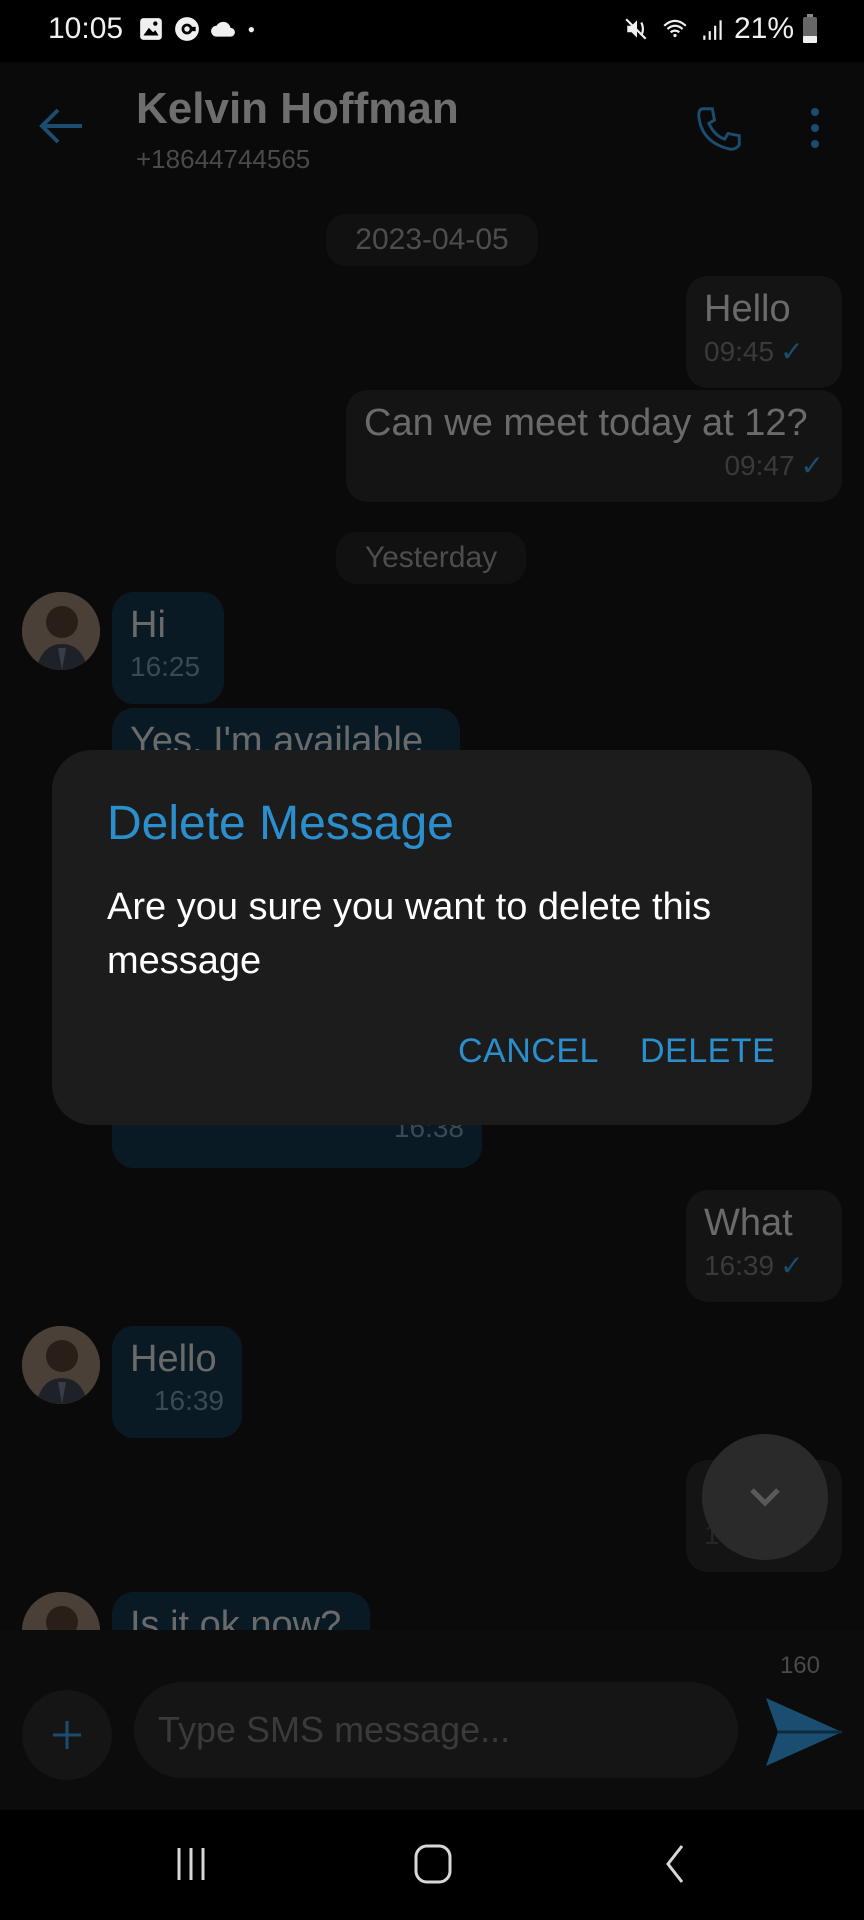 Image resolution: width=864 pixels, height=1920 pixels. Describe the element at coordinates (759, 465) in the screenshot. I see `message-time: 09:47` at that location.